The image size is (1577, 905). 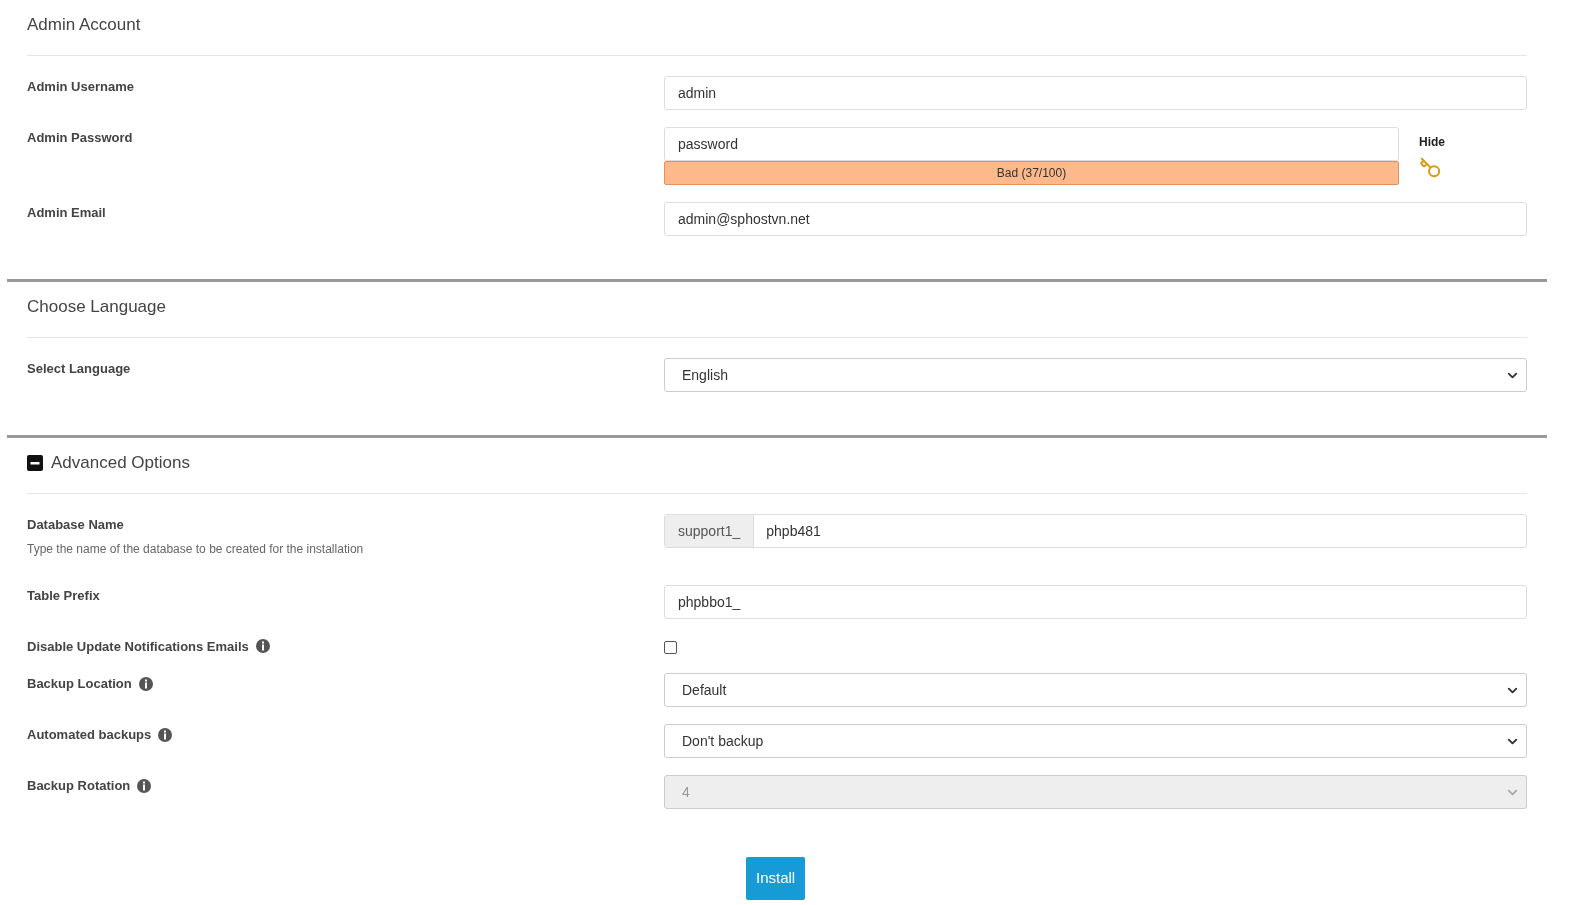 What do you see at coordinates (79, 369) in the screenshot?
I see `field-label: Select Language` at bounding box center [79, 369].